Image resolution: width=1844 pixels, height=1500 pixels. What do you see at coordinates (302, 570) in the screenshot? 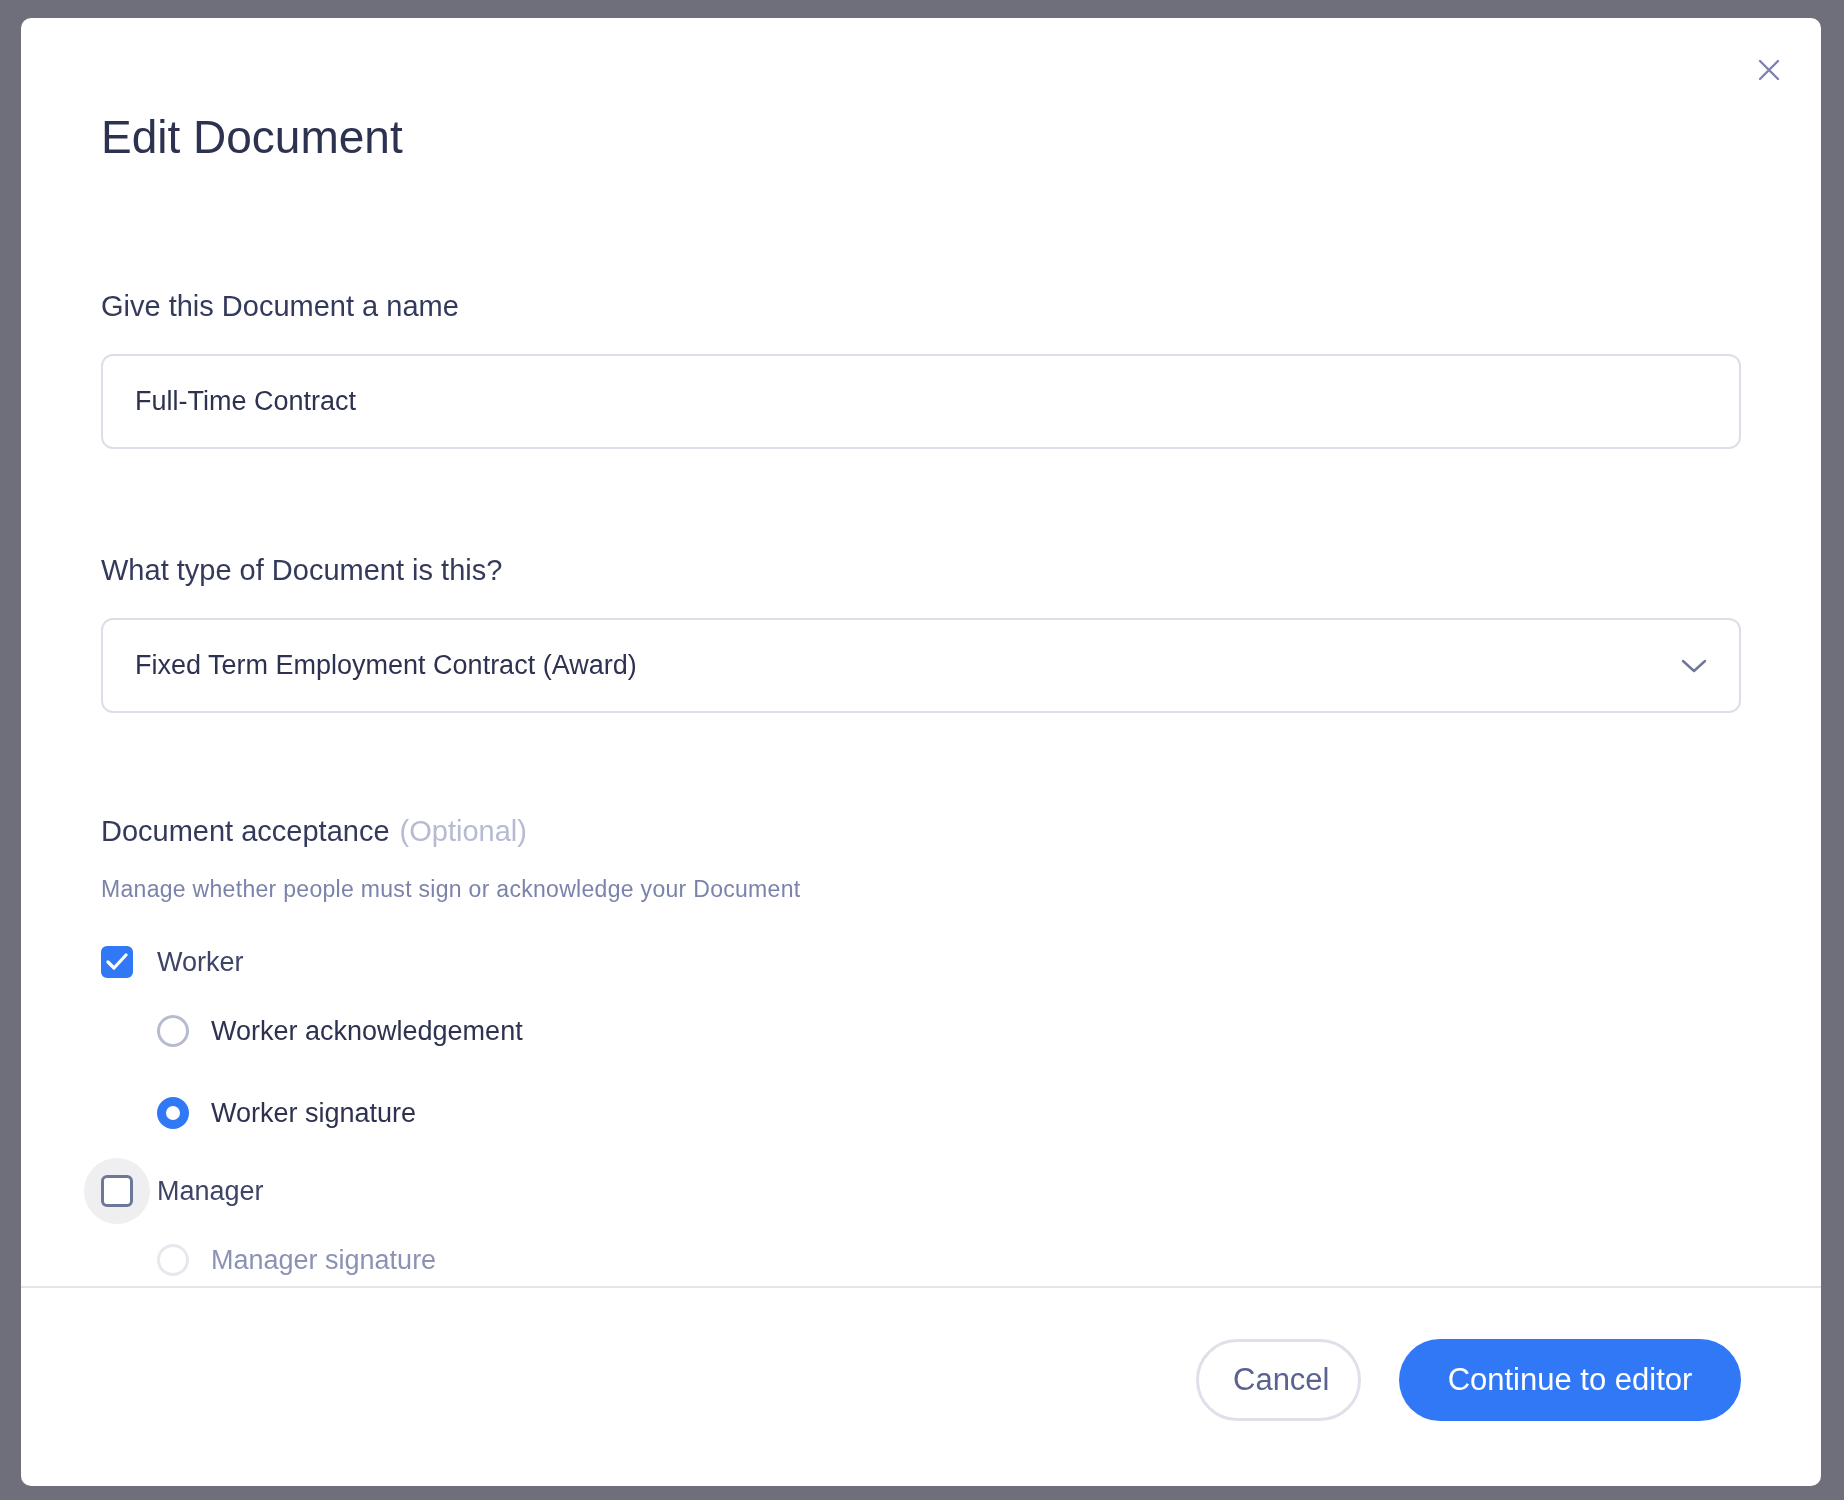
I see `field-label: What type of Document is this?` at bounding box center [302, 570].